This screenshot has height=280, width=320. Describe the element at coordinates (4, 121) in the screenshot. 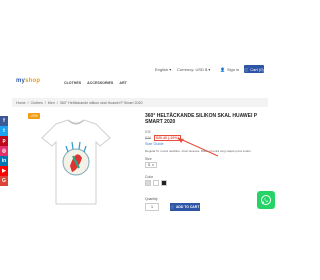

I see `facebook-icon: f` at that location.